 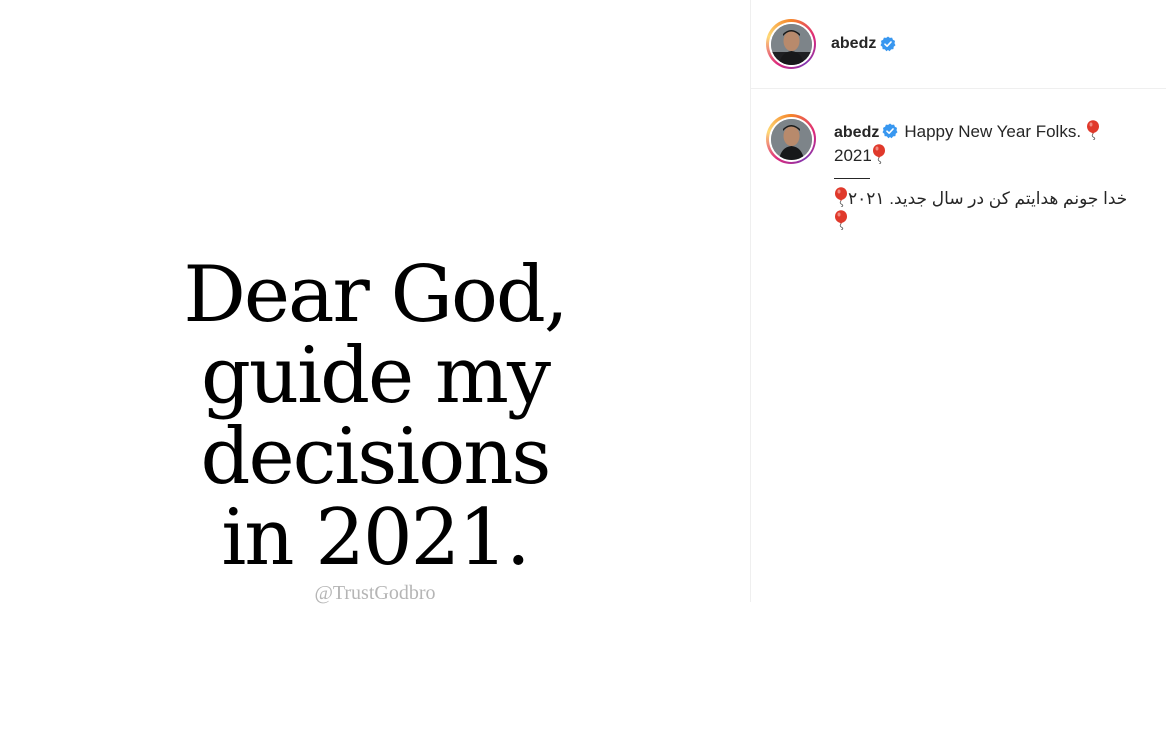 What do you see at coordinates (852, 178) in the screenshot?
I see `caption-divider` at bounding box center [852, 178].